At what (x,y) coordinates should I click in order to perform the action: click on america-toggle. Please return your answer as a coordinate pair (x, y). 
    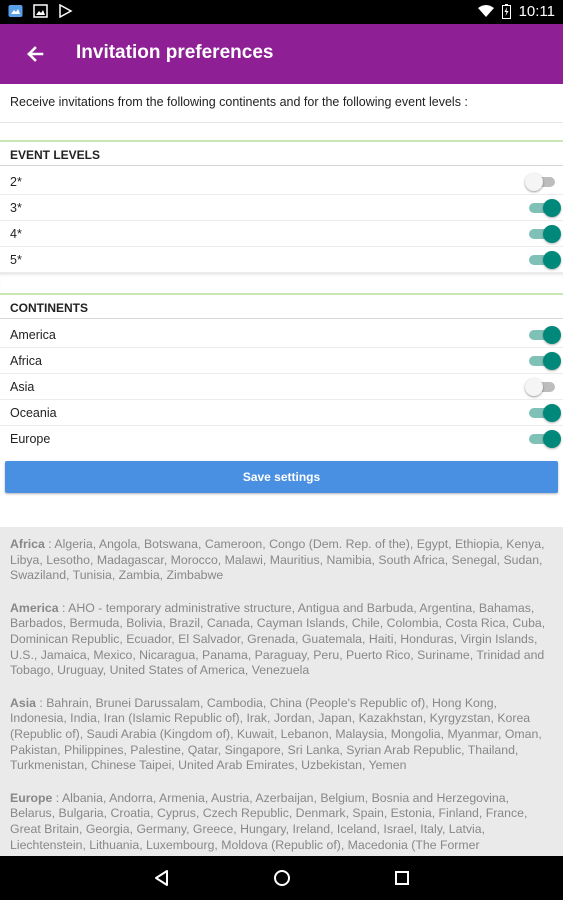
    Looking at the image, I should click on (544, 335).